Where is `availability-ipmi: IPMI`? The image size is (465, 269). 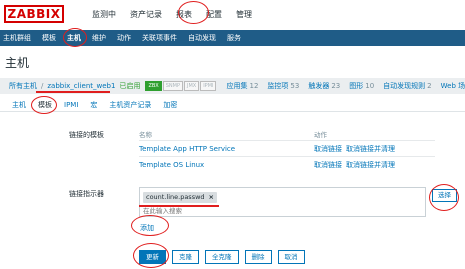
availability-ipmi: IPMI is located at coordinates (208, 86).